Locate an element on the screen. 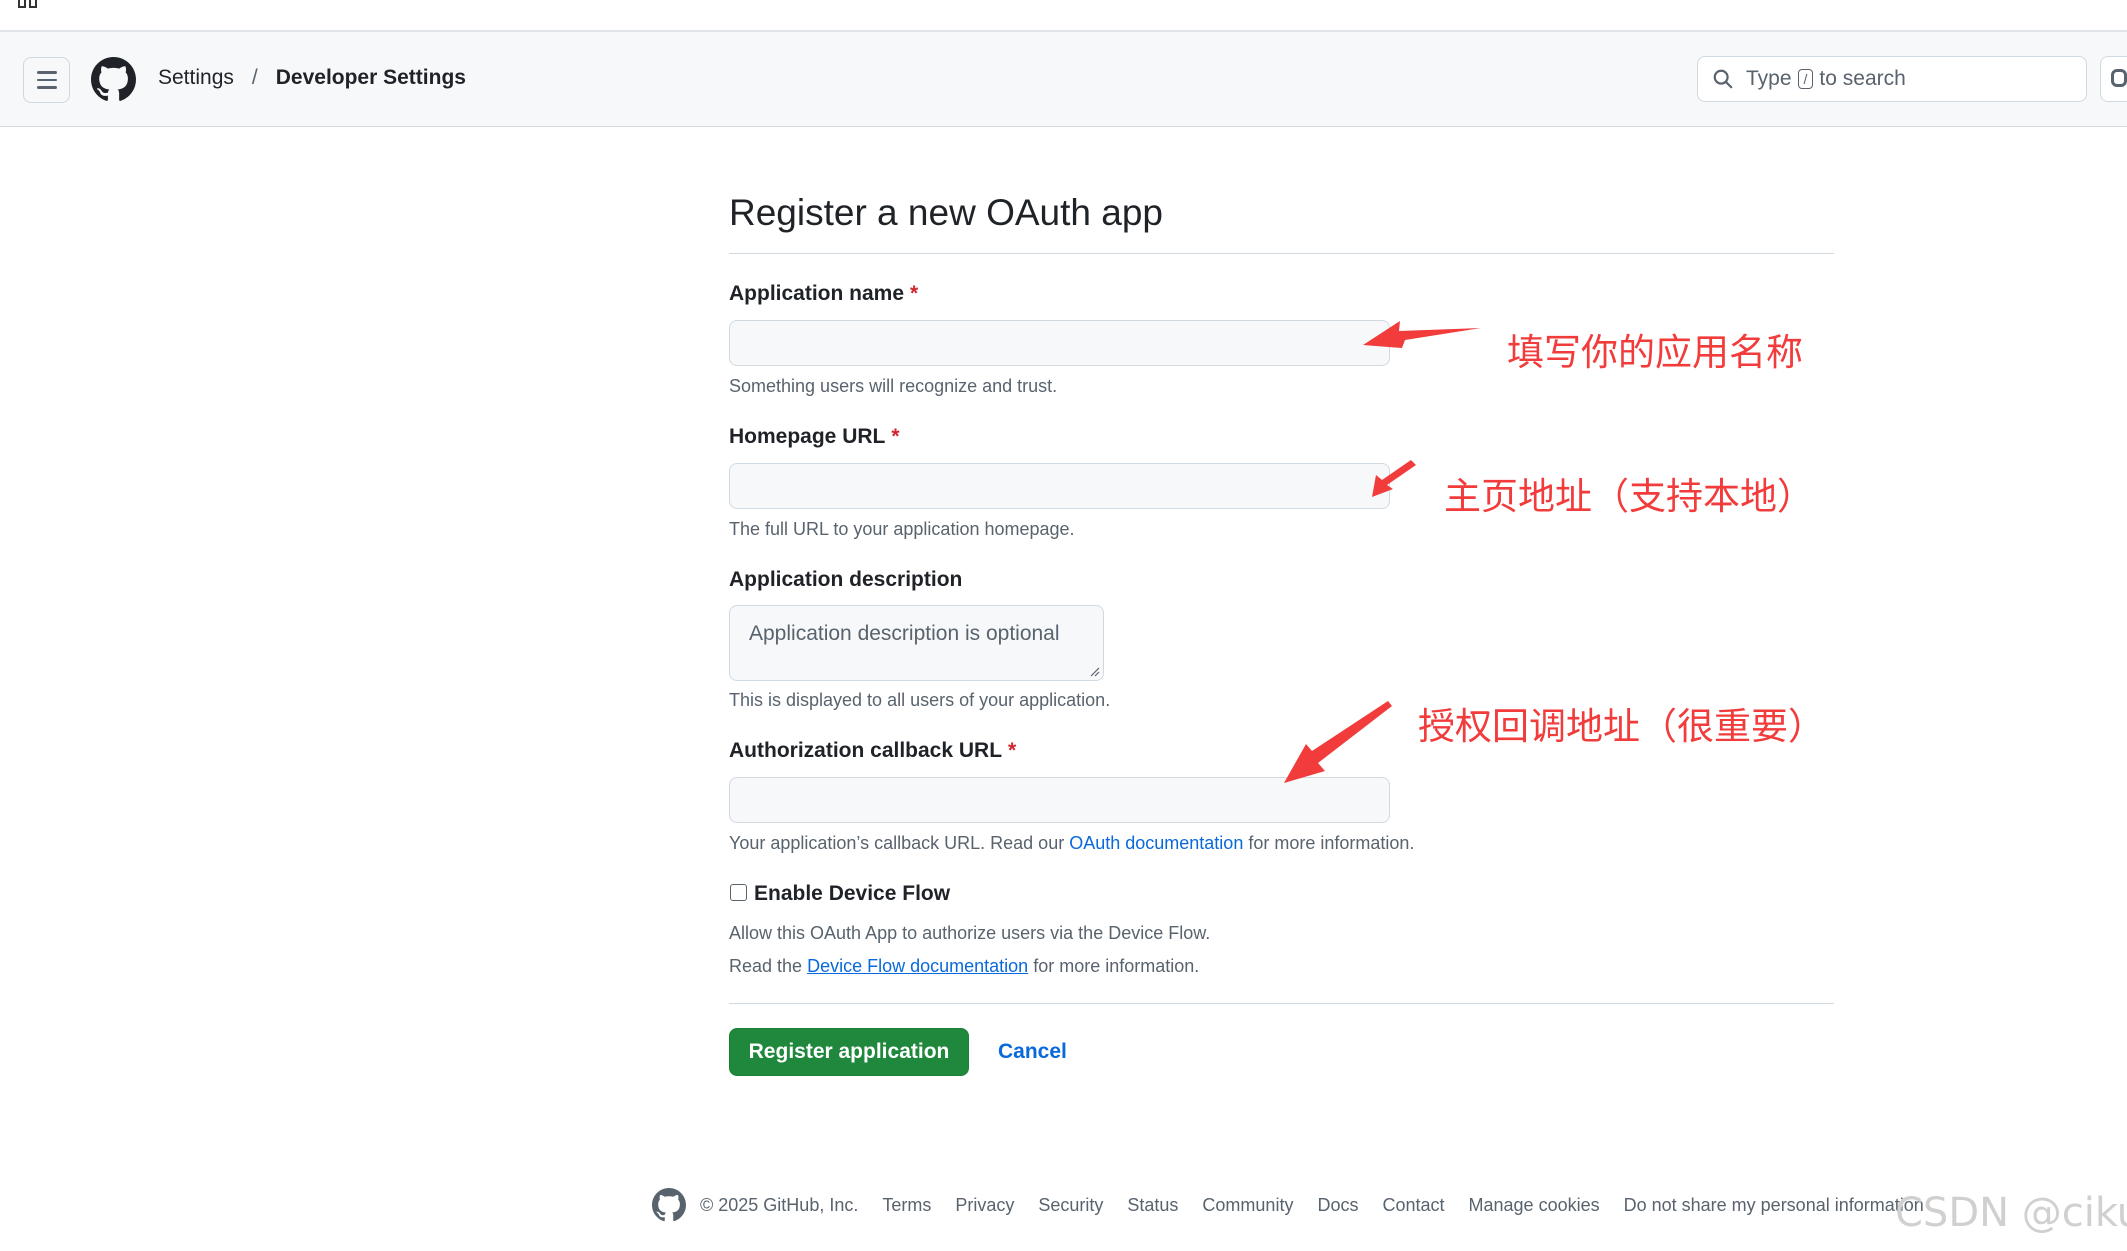  register-application-button: Register application is located at coordinates (849, 1052).